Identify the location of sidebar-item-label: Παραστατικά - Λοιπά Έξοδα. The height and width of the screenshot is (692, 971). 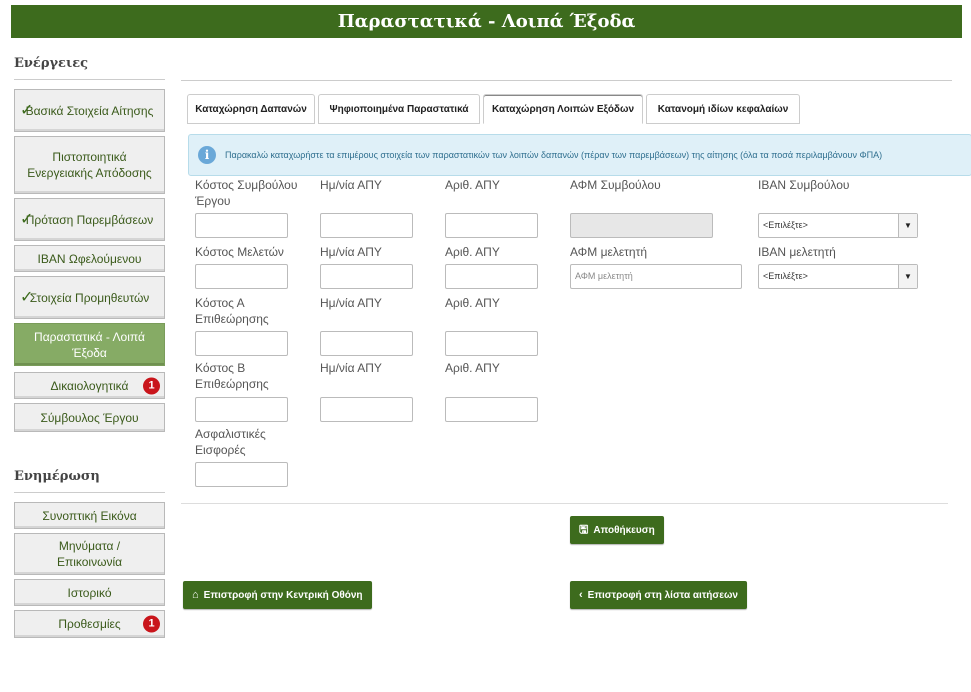
(89, 344).